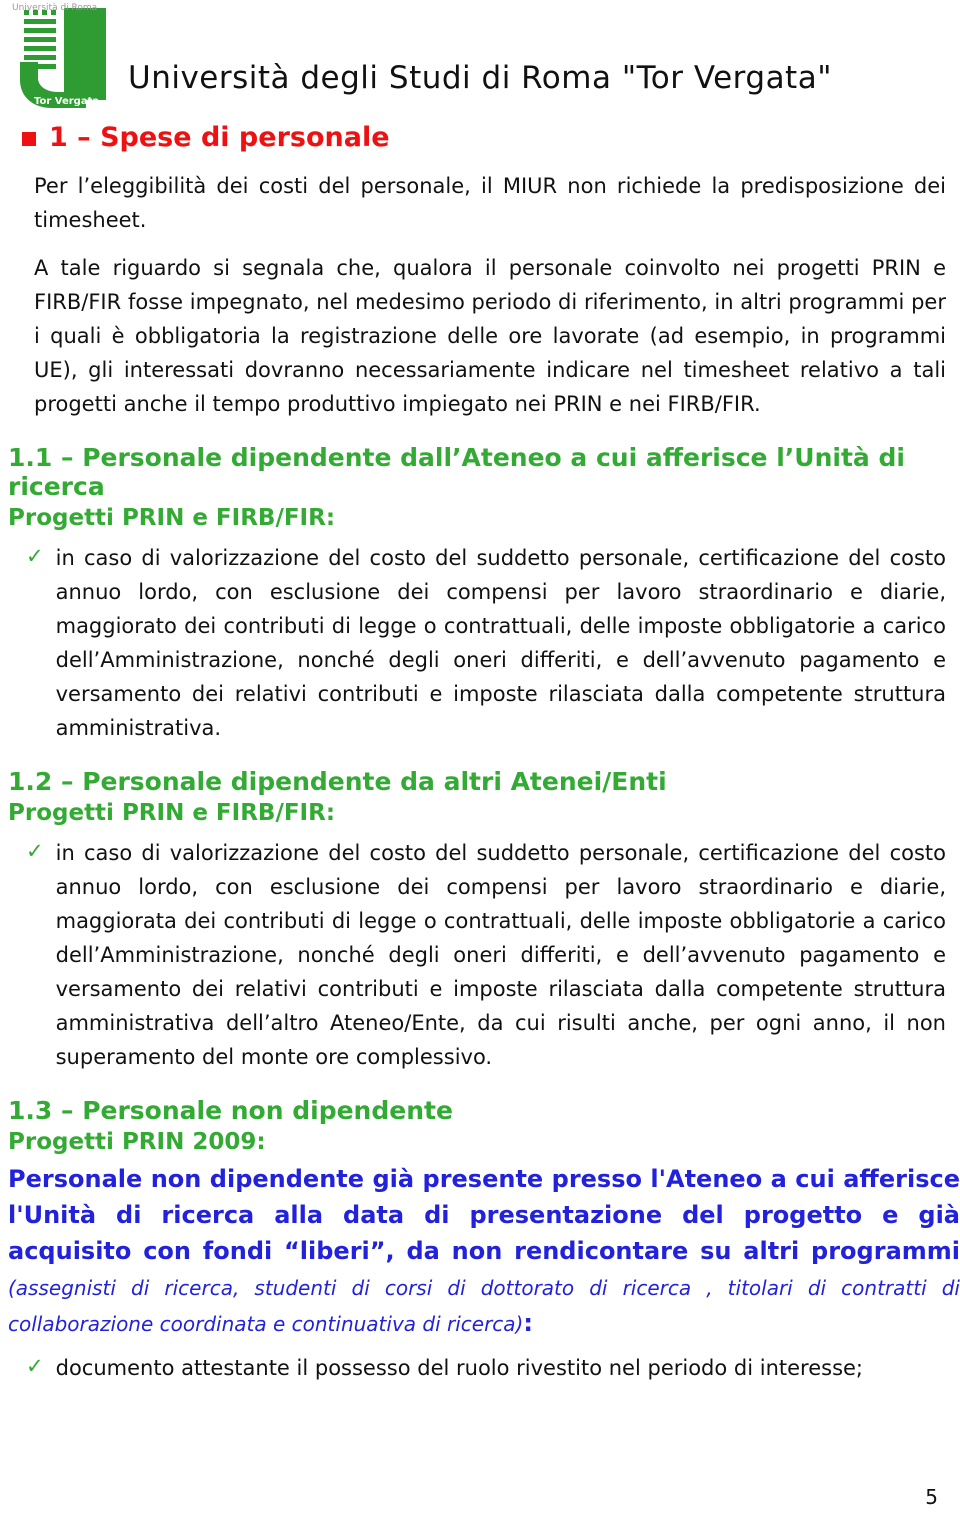 This screenshot has height=1523, width=960. Describe the element at coordinates (528, 1323) in the screenshot. I see `blue-block-colon: :` at that location.